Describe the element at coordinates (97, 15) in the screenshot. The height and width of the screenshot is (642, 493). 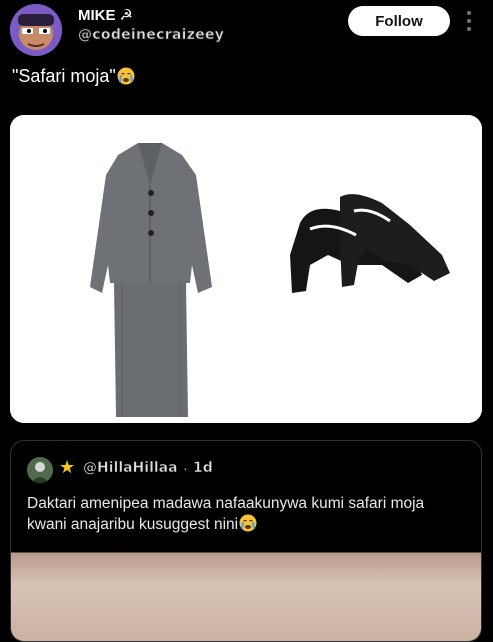
I see `display-name-text: MIKE` at that location.